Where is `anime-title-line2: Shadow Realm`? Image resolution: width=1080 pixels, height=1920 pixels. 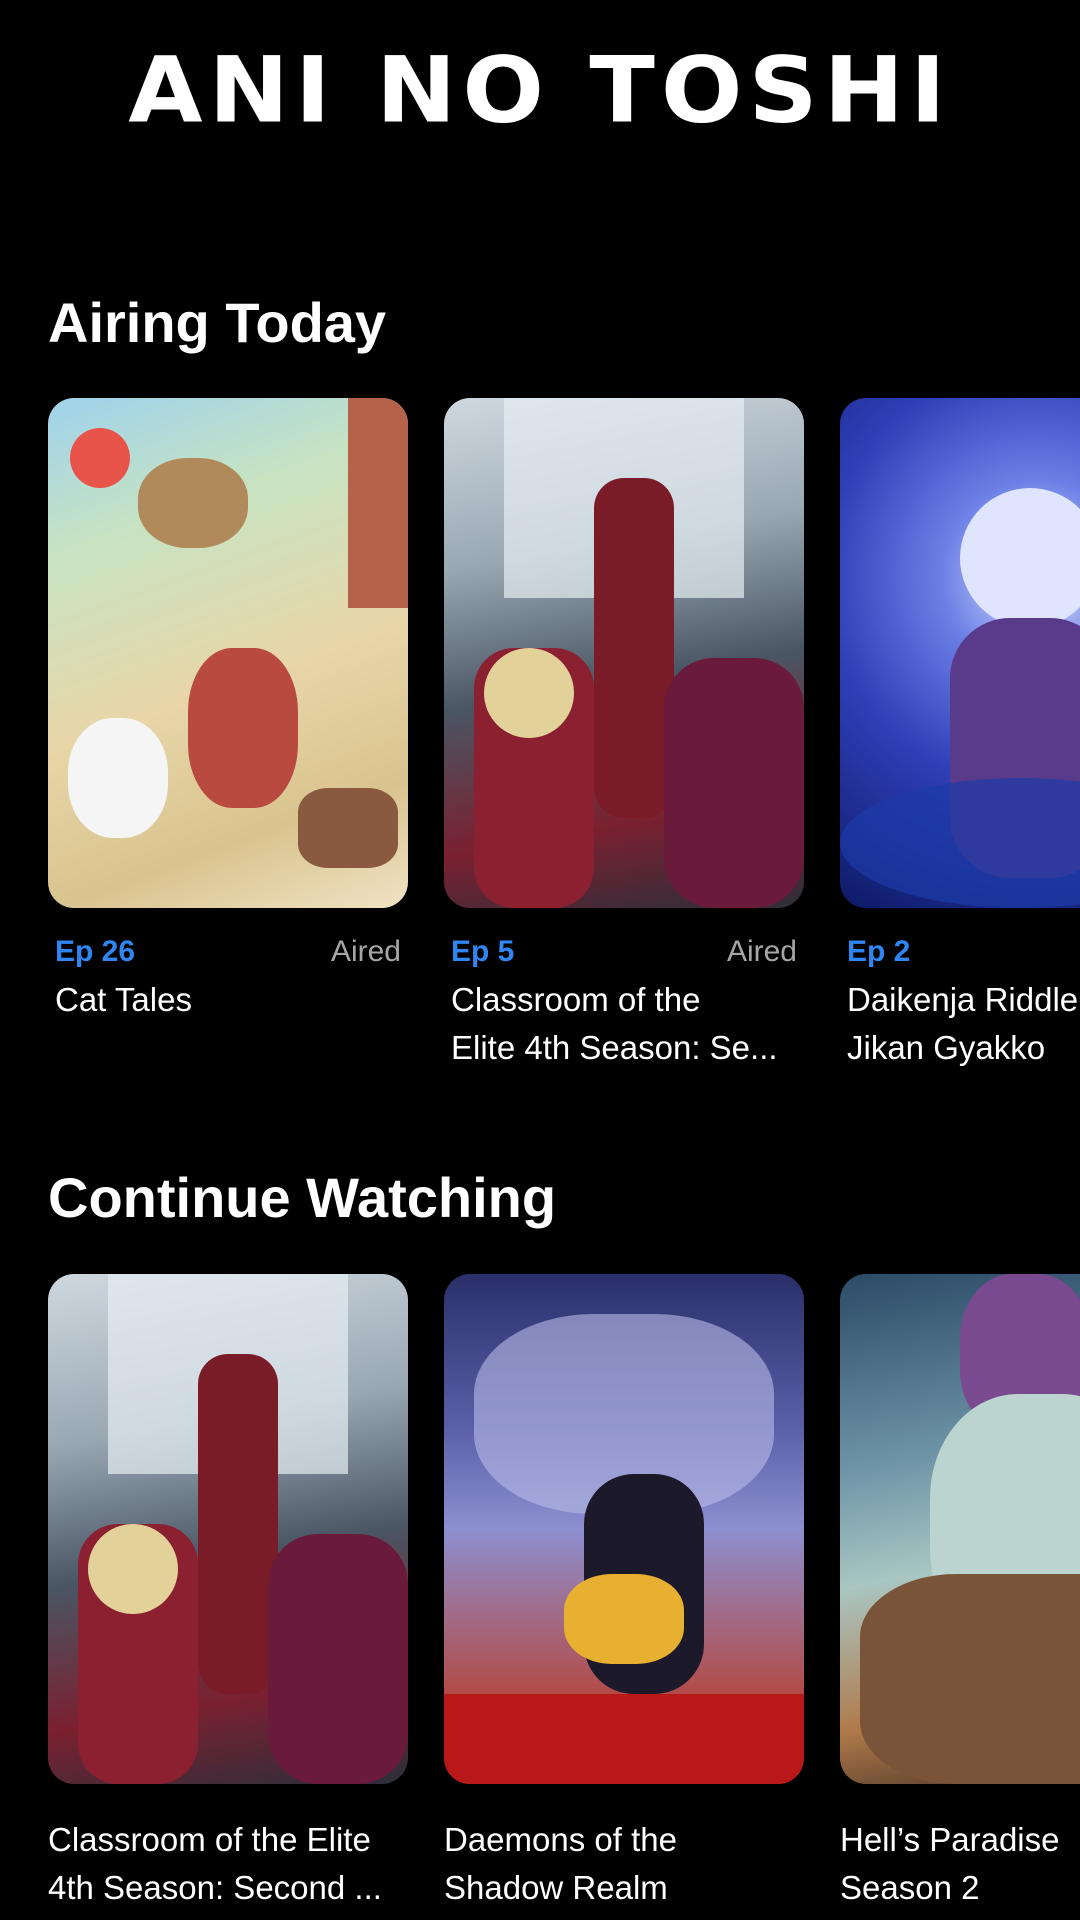
anime-title-line2: Shadow Realm is located at coordinates (556, 1887).